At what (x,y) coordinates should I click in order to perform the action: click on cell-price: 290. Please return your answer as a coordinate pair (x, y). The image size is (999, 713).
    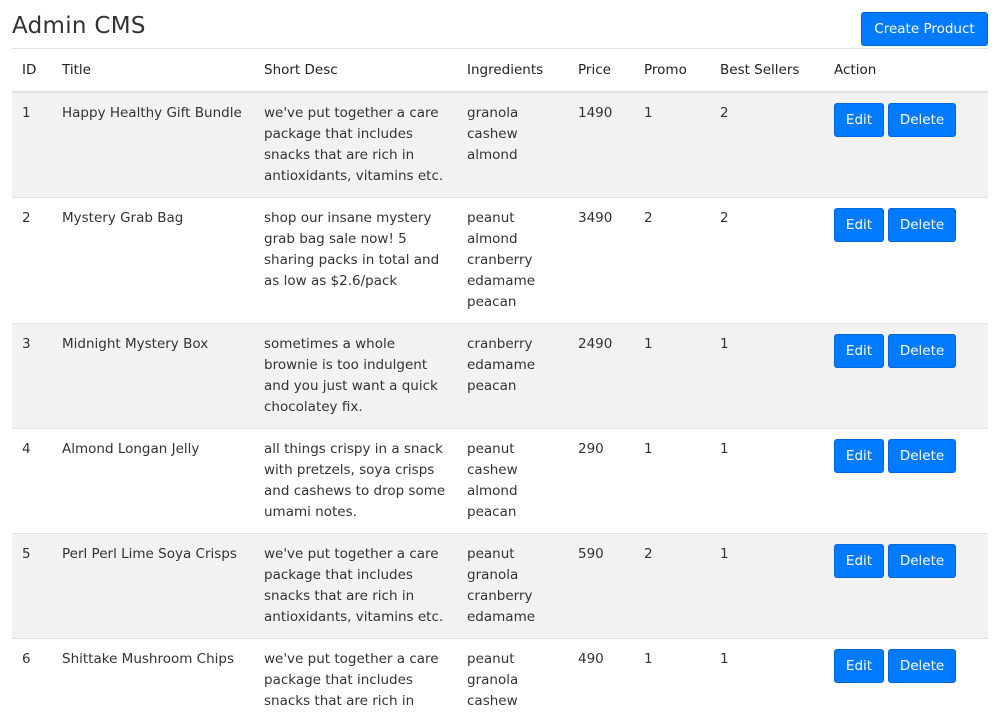
    Looking at the image, I should click on (601, 481).